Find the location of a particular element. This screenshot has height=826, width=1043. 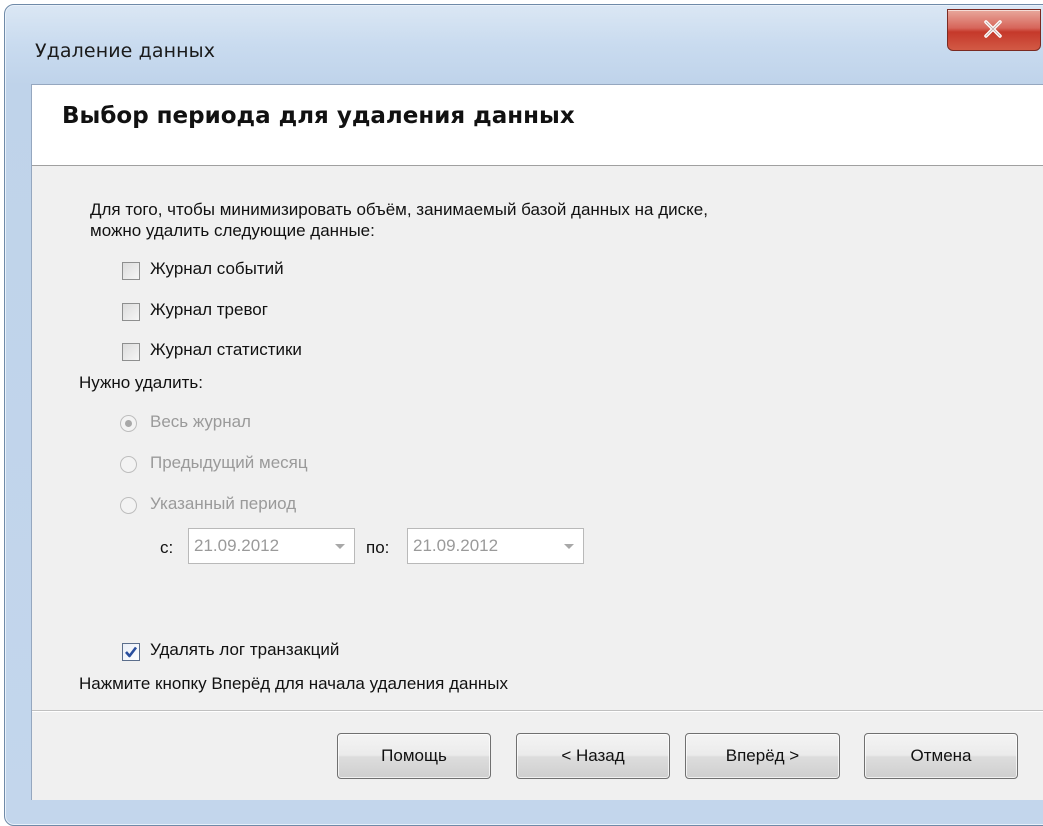

to-date-value: 21.09.2012 is located at coordinates (456, 545).